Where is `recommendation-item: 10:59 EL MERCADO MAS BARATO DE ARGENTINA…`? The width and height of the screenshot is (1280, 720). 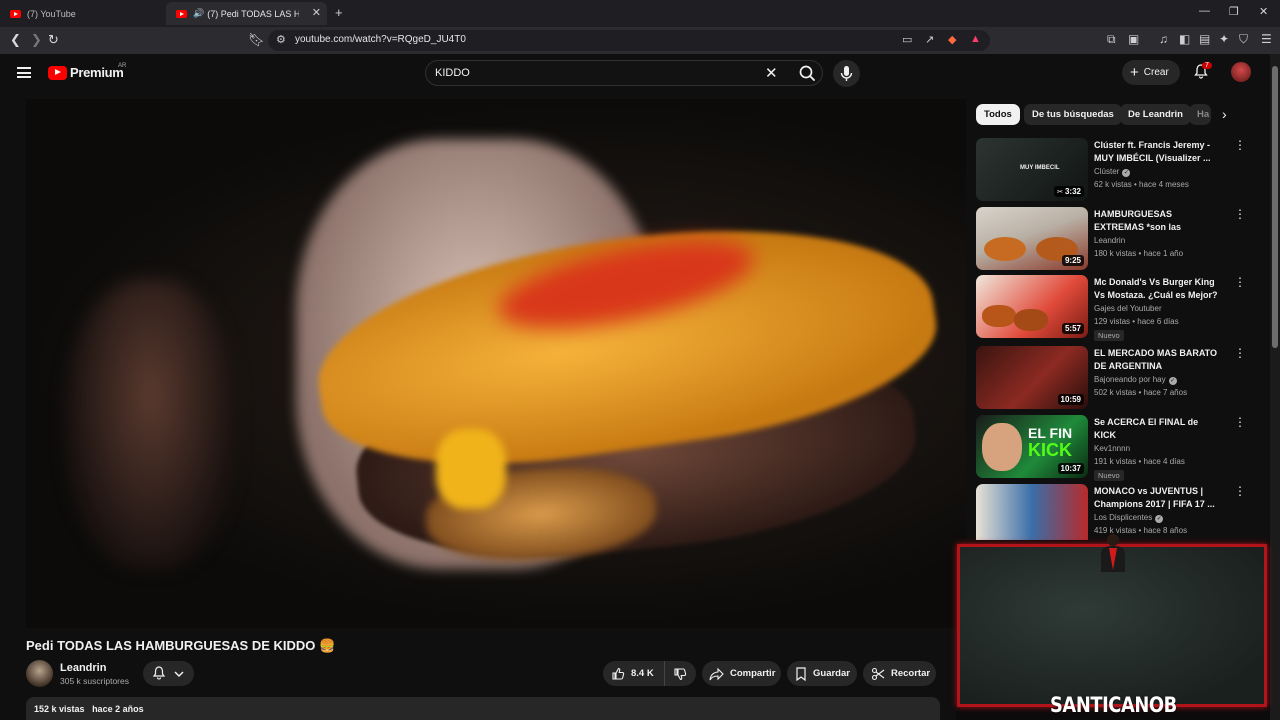 recommendation-item: 10:59 EL MERCADO MAS BARATO DE ARGENTINA… is located at coordinates (1124, 378).